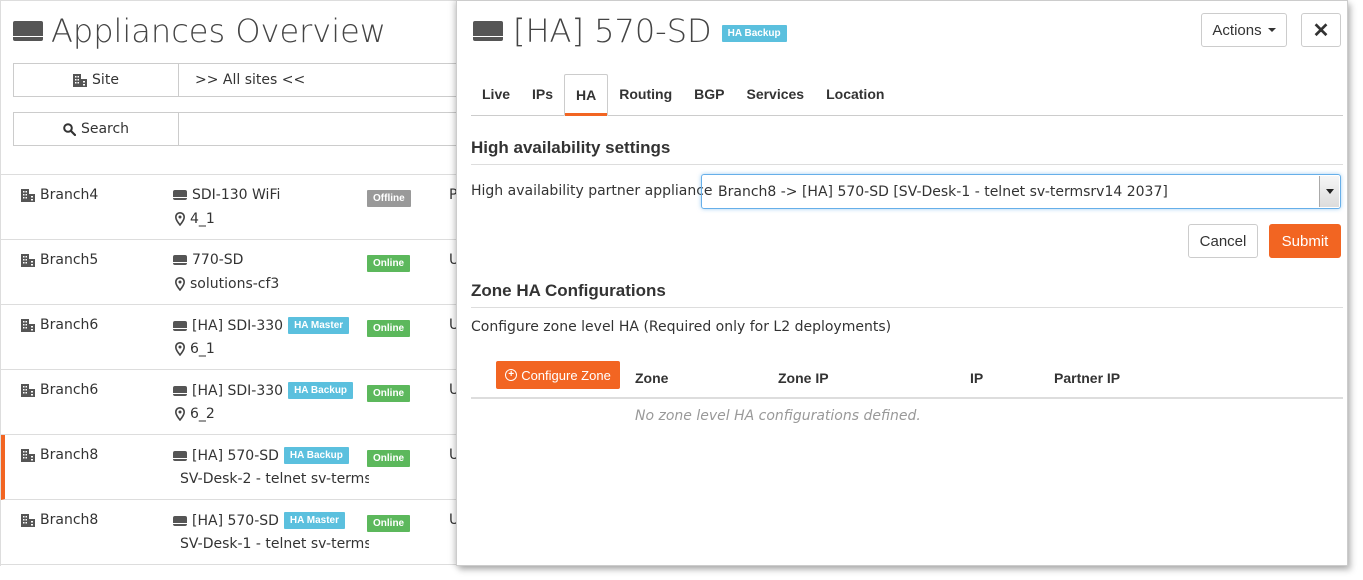 Image resolution: width=1363 pixels, height=580 pixels. What do you see at coordinates (612, 31) in the screenshot?
I see `panel-title-text: [HA] 570-SD` at bounding box center [612, 31].